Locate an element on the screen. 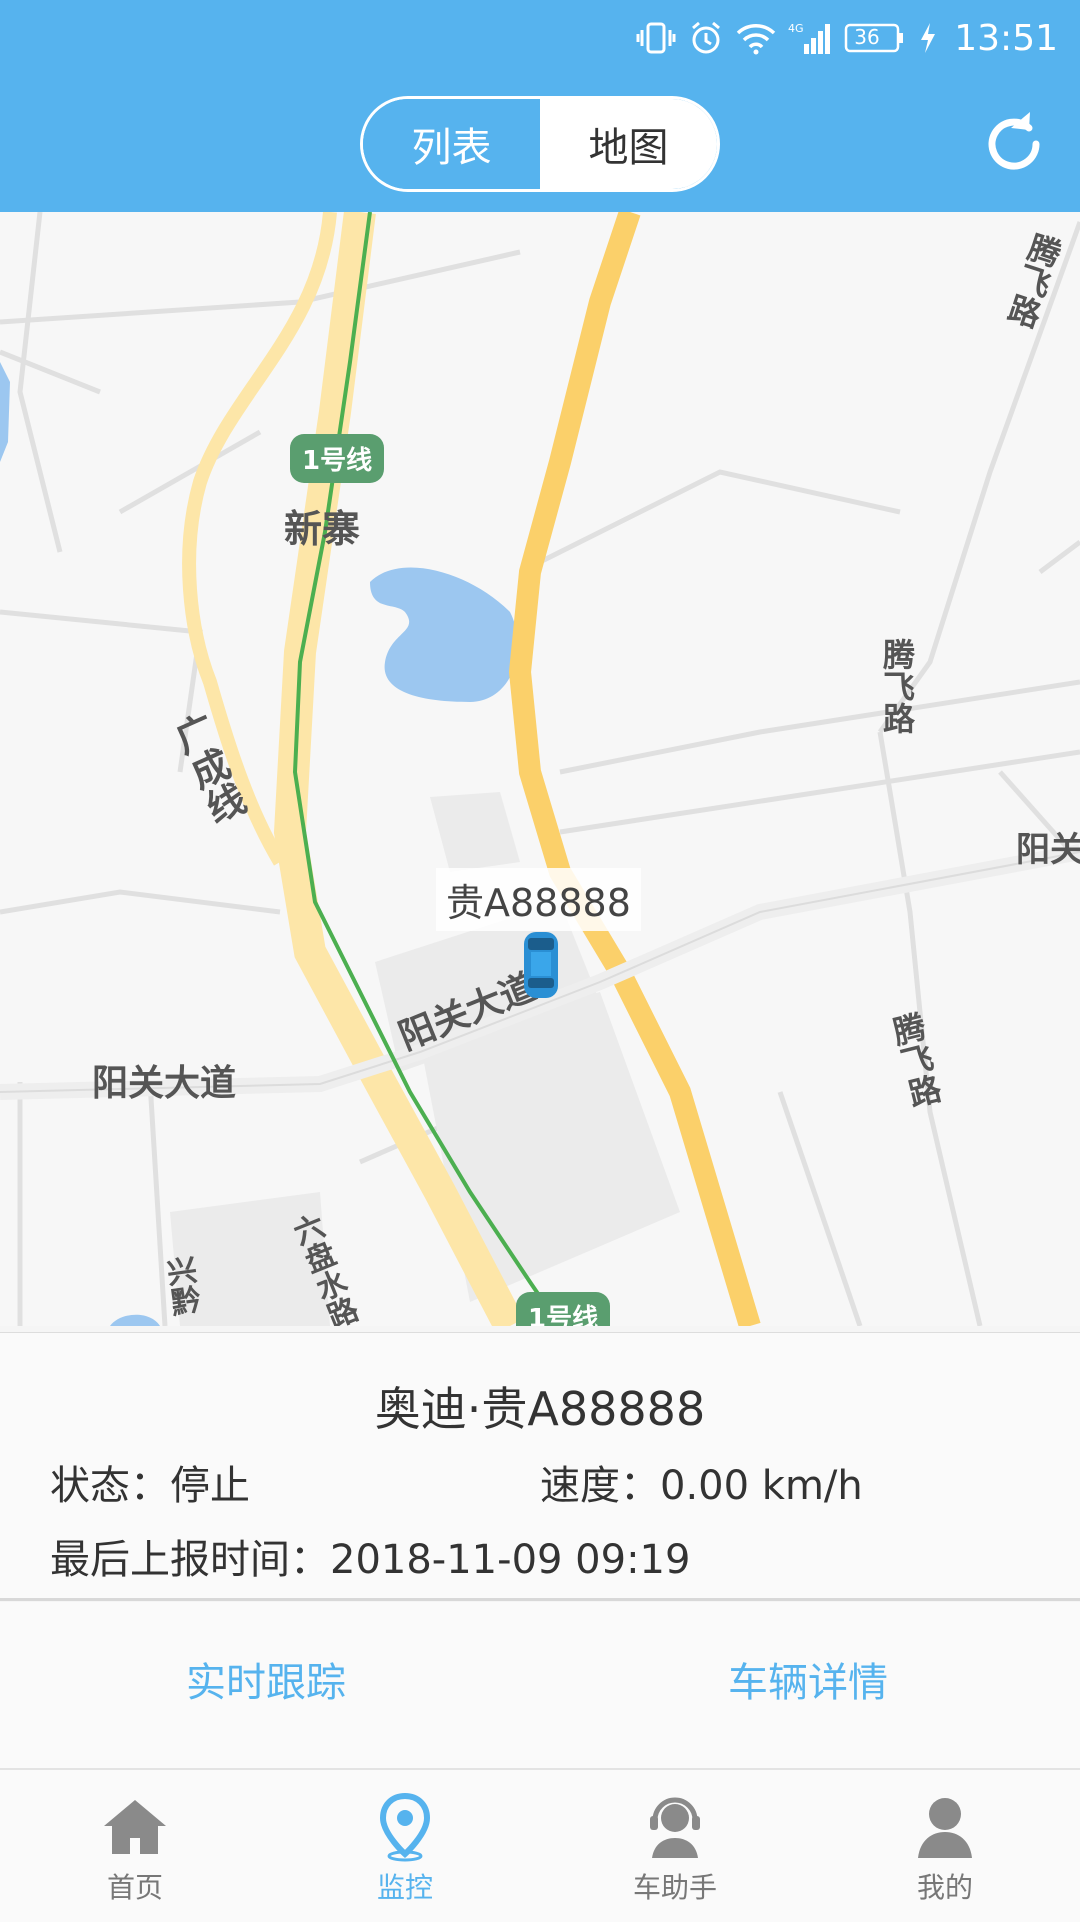  home-icon is located at coordinates (135, 1827).